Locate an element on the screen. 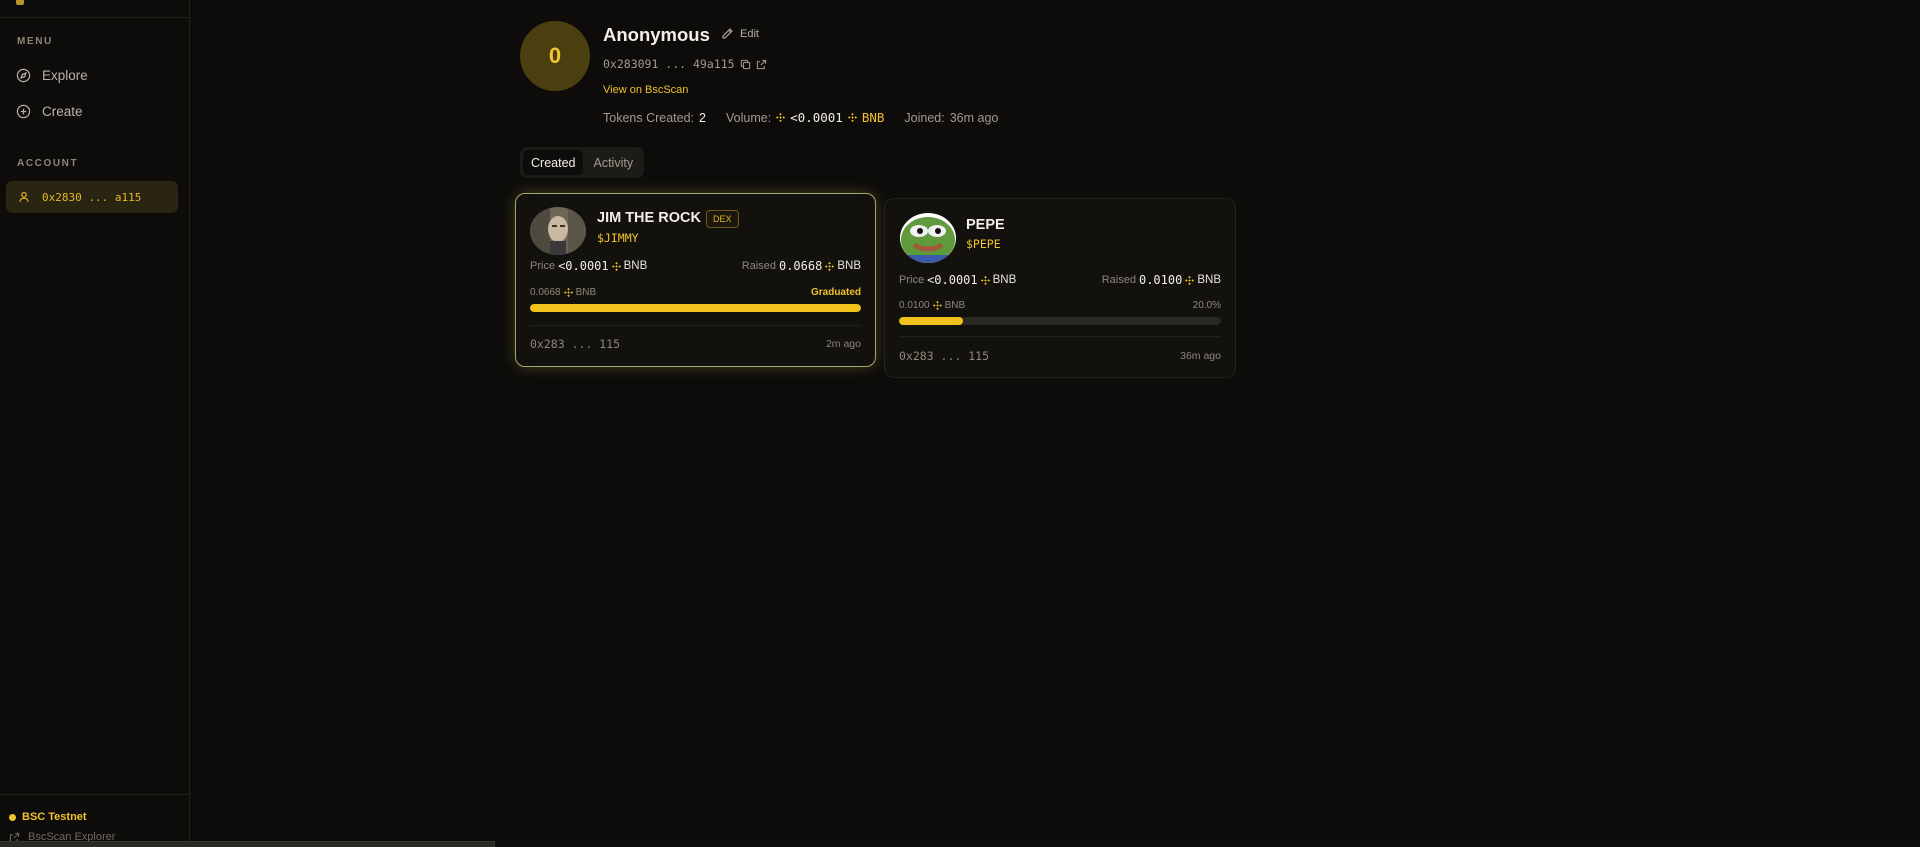 Image resolution: width=1920 pixels, height=847 pixels. joined-label: Joined: is located at coordinates (924, 117).